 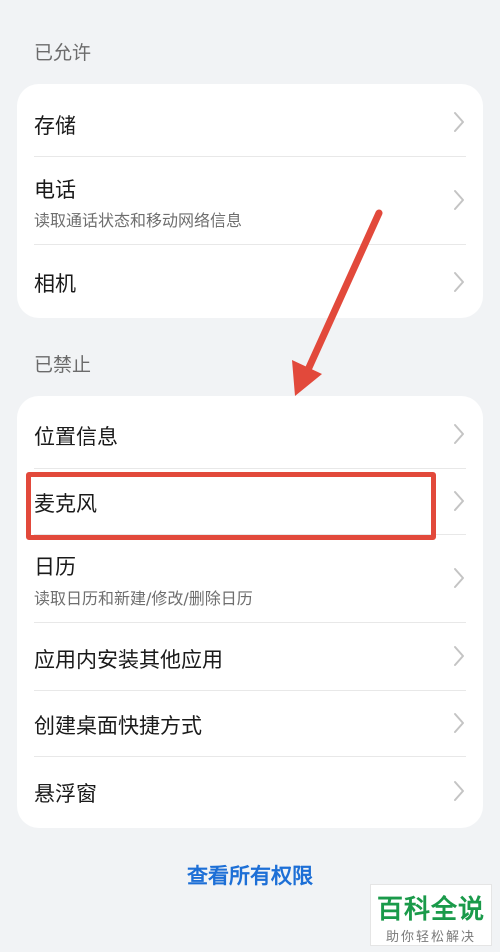 I want to click on section-header-allowed: 已允许, so click(x=63, y=53).